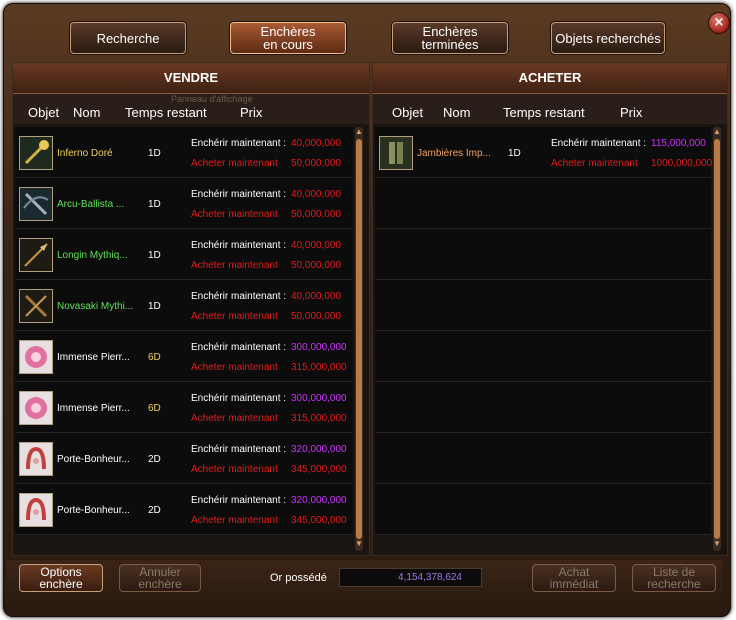 The height and width of the screenshot is (620, 736). Describe the element at coordinates (574, 584) in the screenshot. I see `buy-now-label-2: immédiat` at that location.